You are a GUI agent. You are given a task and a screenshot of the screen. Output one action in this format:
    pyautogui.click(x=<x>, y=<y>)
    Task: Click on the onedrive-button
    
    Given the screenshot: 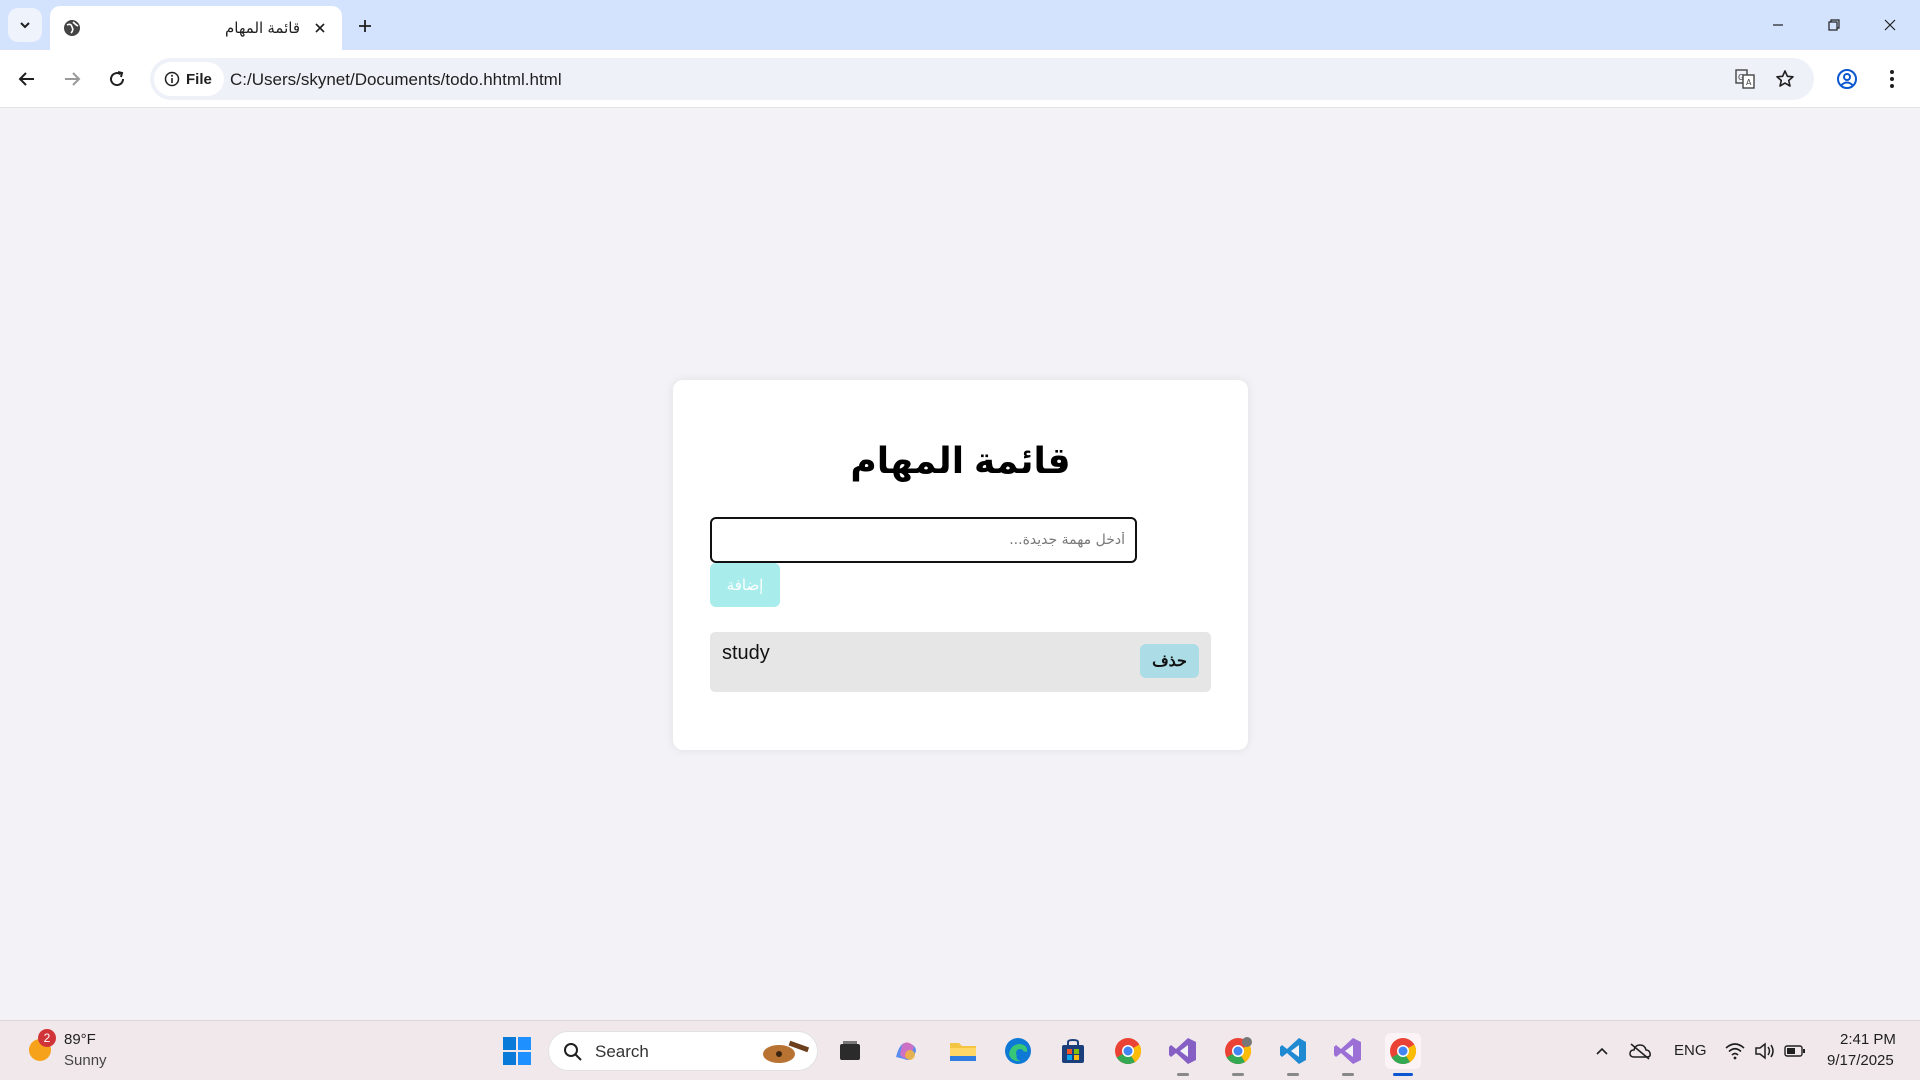 What is the action you would take?
    pyautogui.click(x=1640, y=1051)
    